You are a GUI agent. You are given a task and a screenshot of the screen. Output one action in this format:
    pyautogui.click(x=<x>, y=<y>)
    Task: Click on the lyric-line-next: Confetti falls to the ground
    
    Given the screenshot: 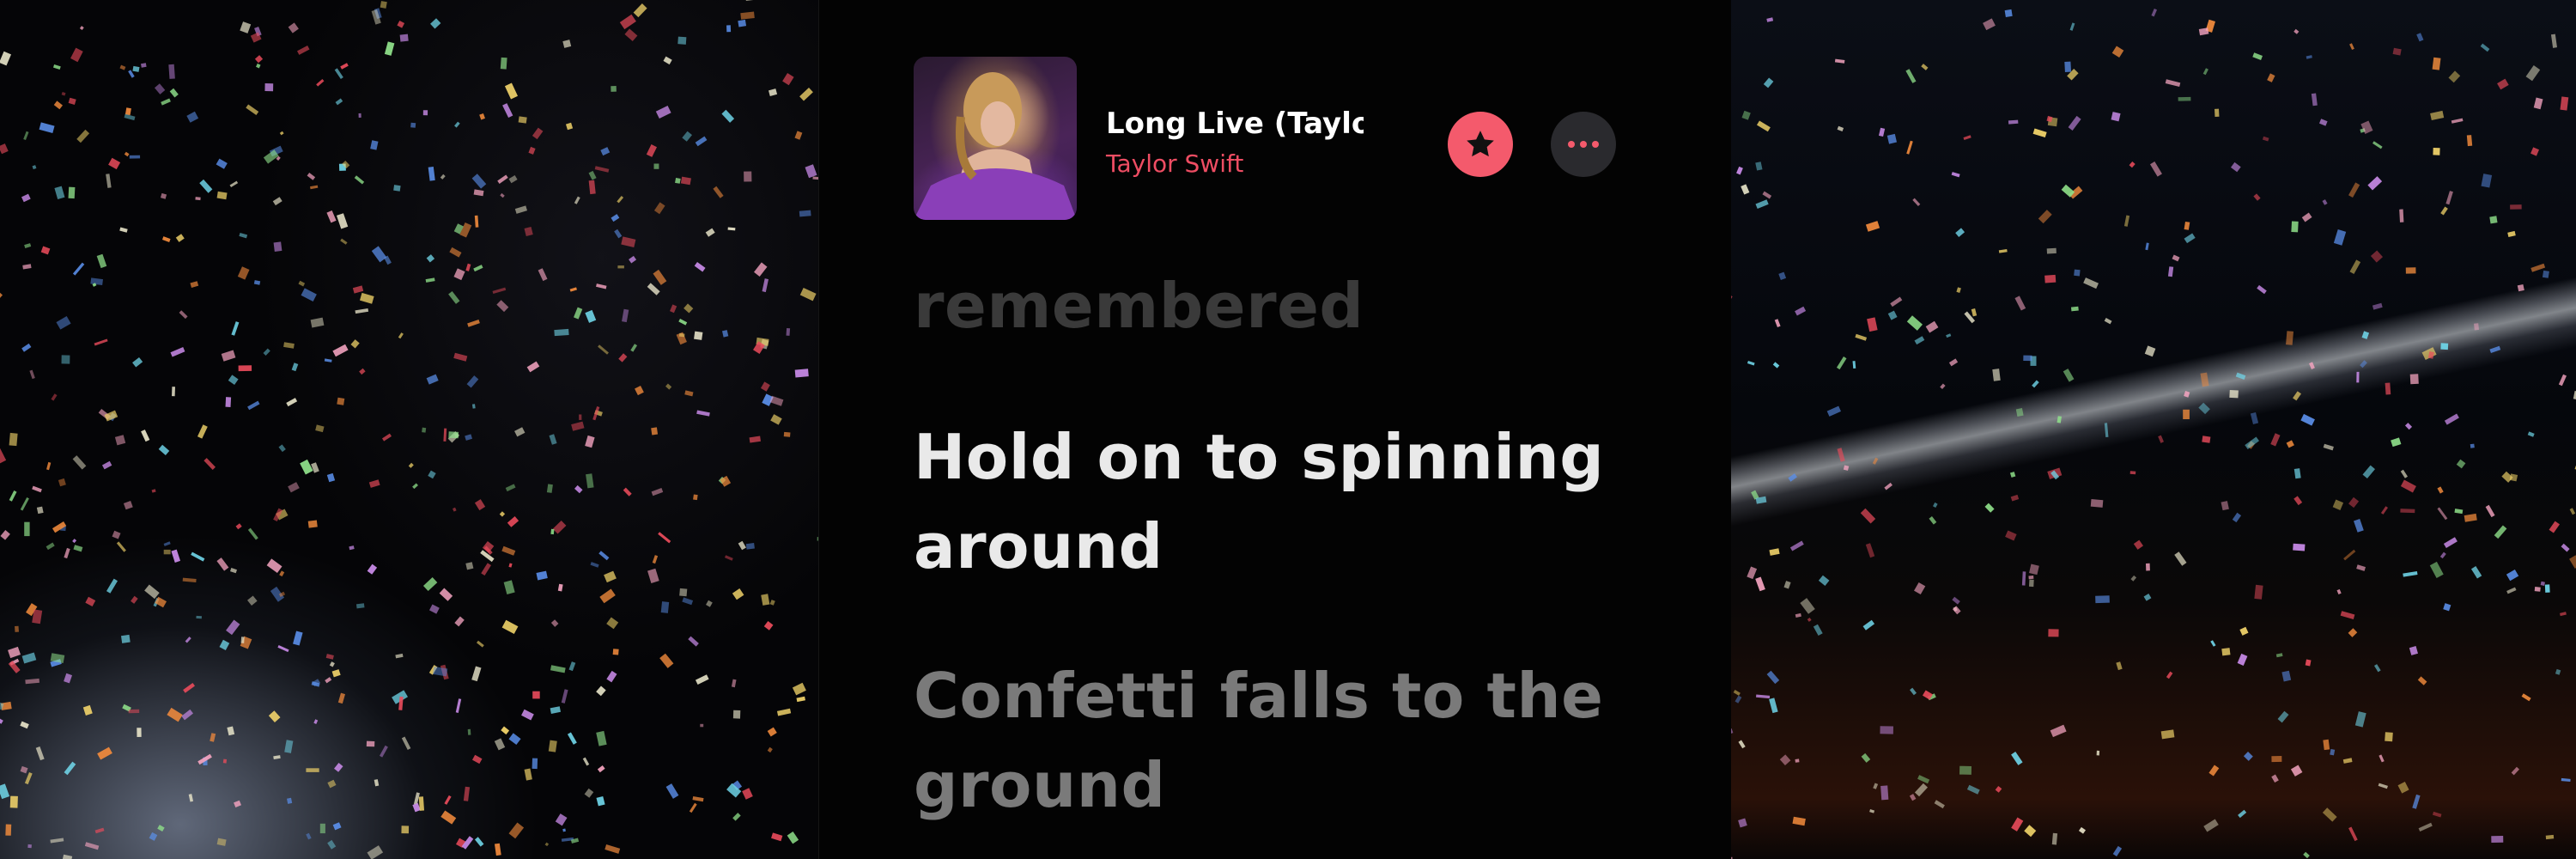 What is the action you would take?
    pyautogui.click(x=1283, y=740)
    